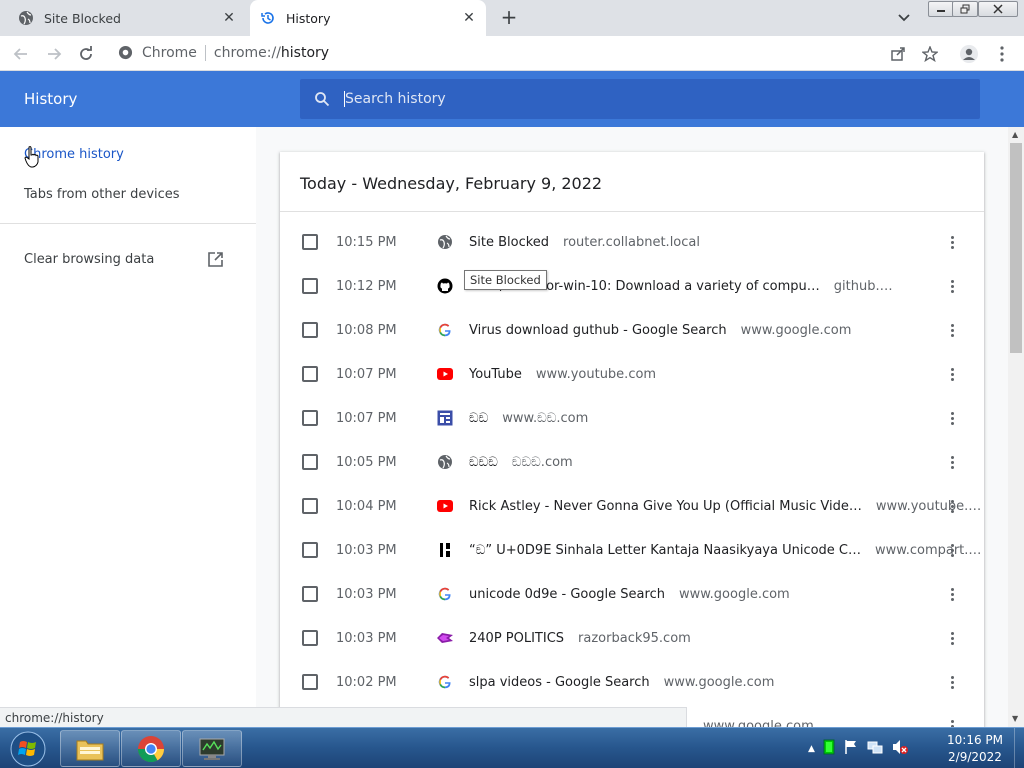 This screenshot has height=768, width=1024. Describe the element at coordinates (521, 462) in the screenshot. I see `row-link: ඞඞඞ ඞඞඞ.com` at that location.